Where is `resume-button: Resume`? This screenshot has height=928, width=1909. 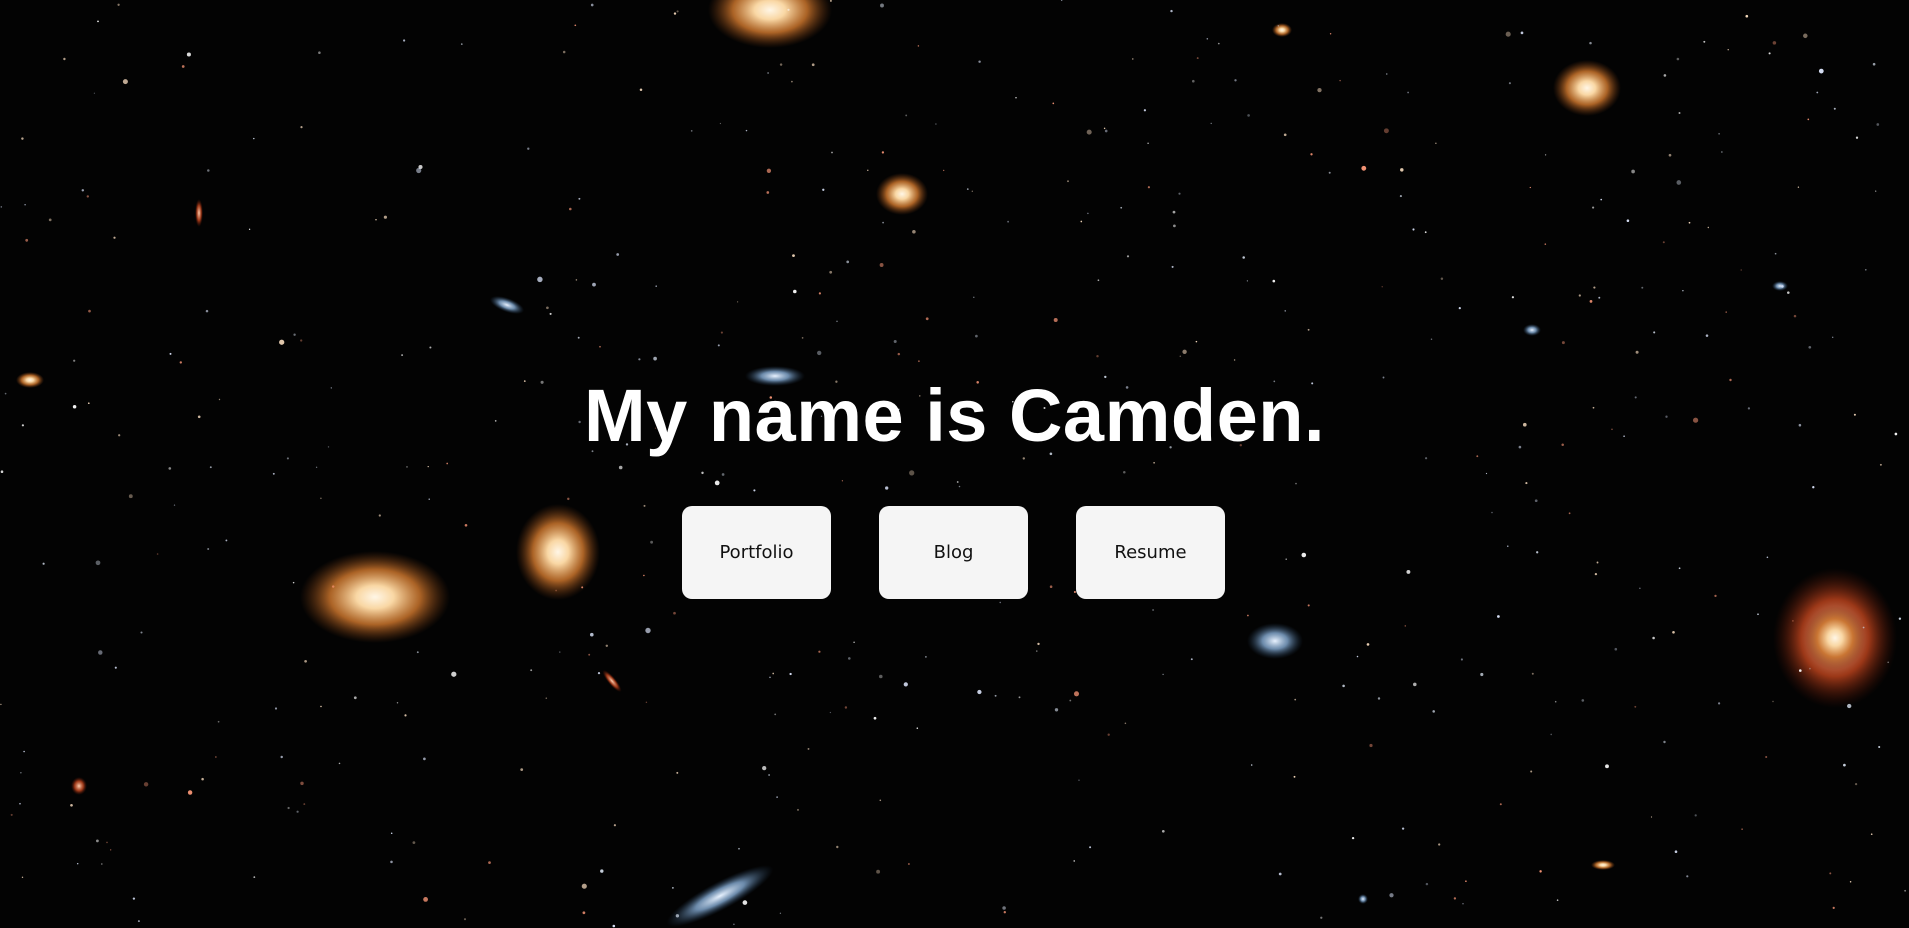 resume-button: Resume is located at coordinates (1150, 552).